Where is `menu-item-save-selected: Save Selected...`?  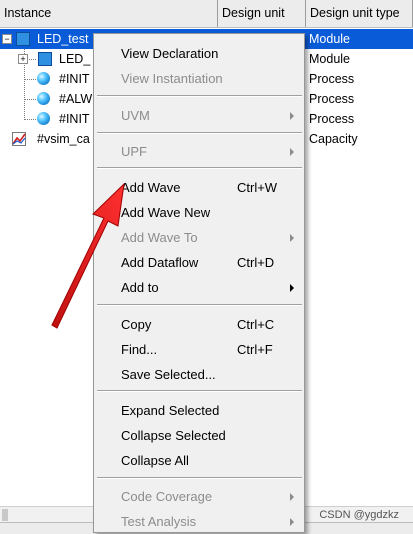
menu-item-save-selected: Save Selected... is located at coordinates (199, 374).